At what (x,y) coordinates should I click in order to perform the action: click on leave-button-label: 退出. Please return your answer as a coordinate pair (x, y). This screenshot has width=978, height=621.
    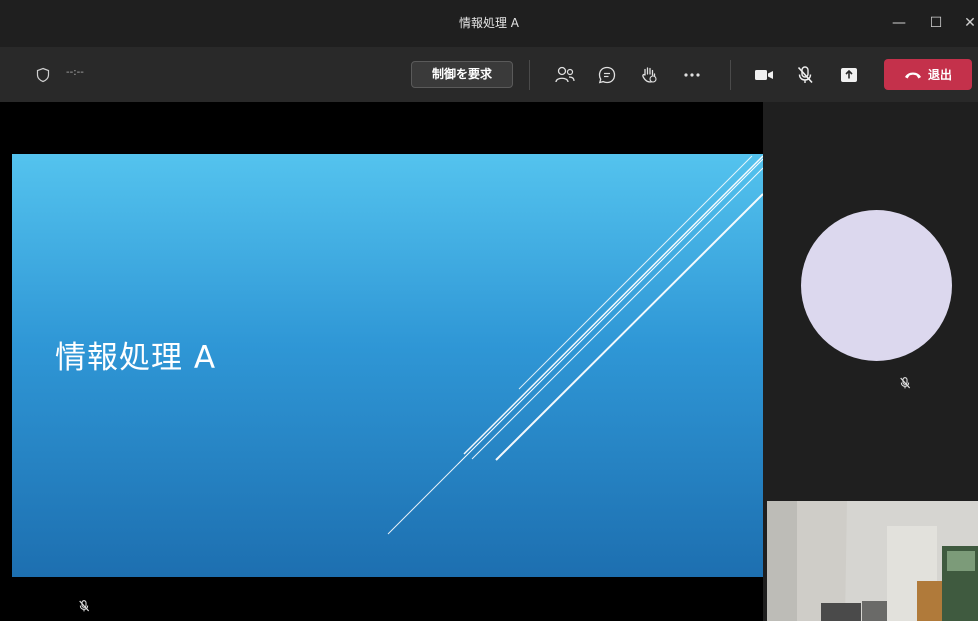
    Looking at the image, I should click on (939, 75).